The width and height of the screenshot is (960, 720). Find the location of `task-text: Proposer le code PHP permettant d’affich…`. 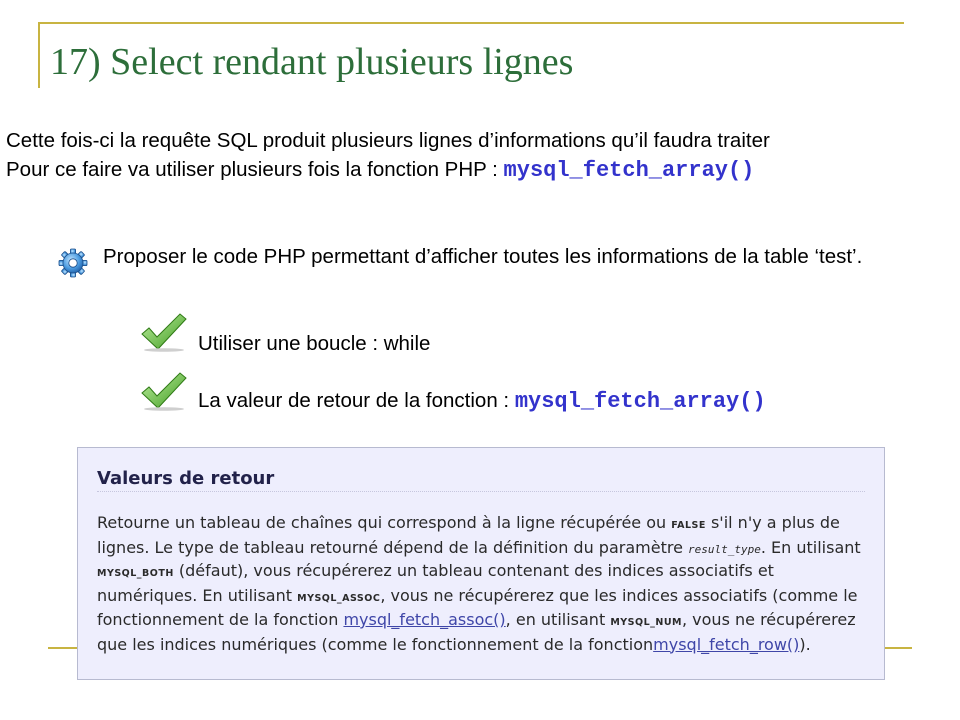

task-text: Proposer le code PHP permettant d’affich… is located at coordinates (483, 256).